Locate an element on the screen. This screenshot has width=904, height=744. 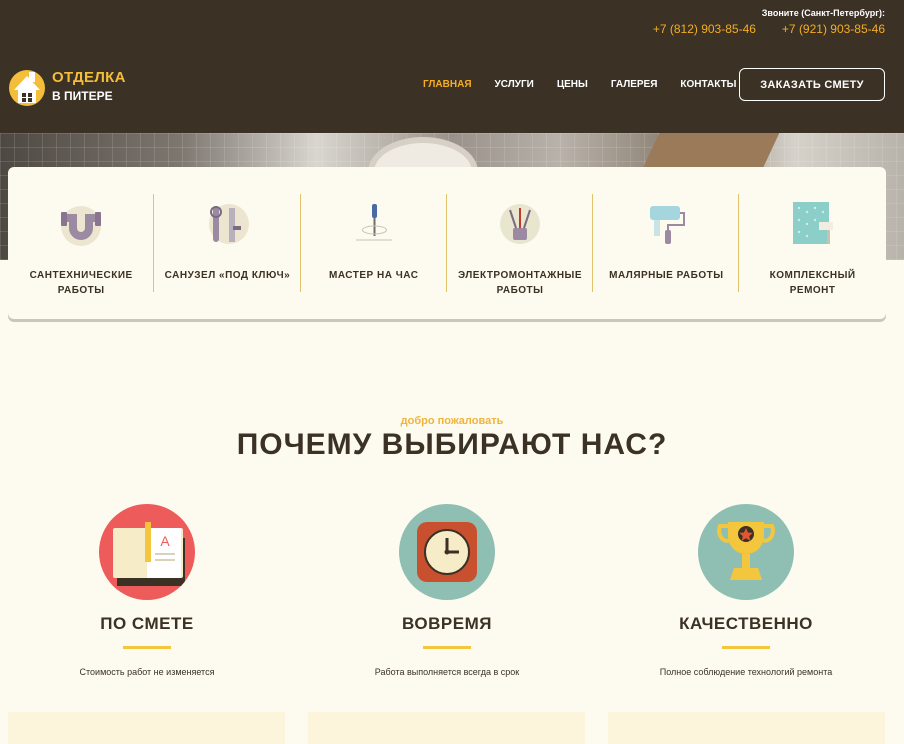
order-estimate-button: ЗАКАЗАТЬ СМЕТУ is located at coordinates (812, 84).